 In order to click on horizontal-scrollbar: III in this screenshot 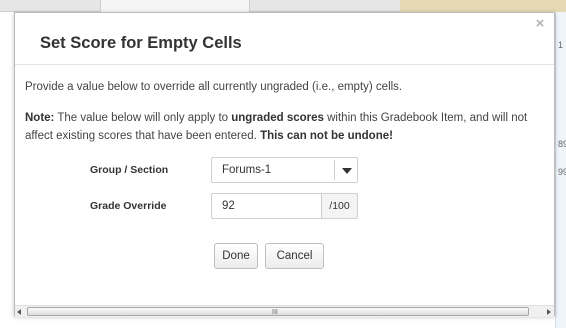, I will do `click(284, 311)`.